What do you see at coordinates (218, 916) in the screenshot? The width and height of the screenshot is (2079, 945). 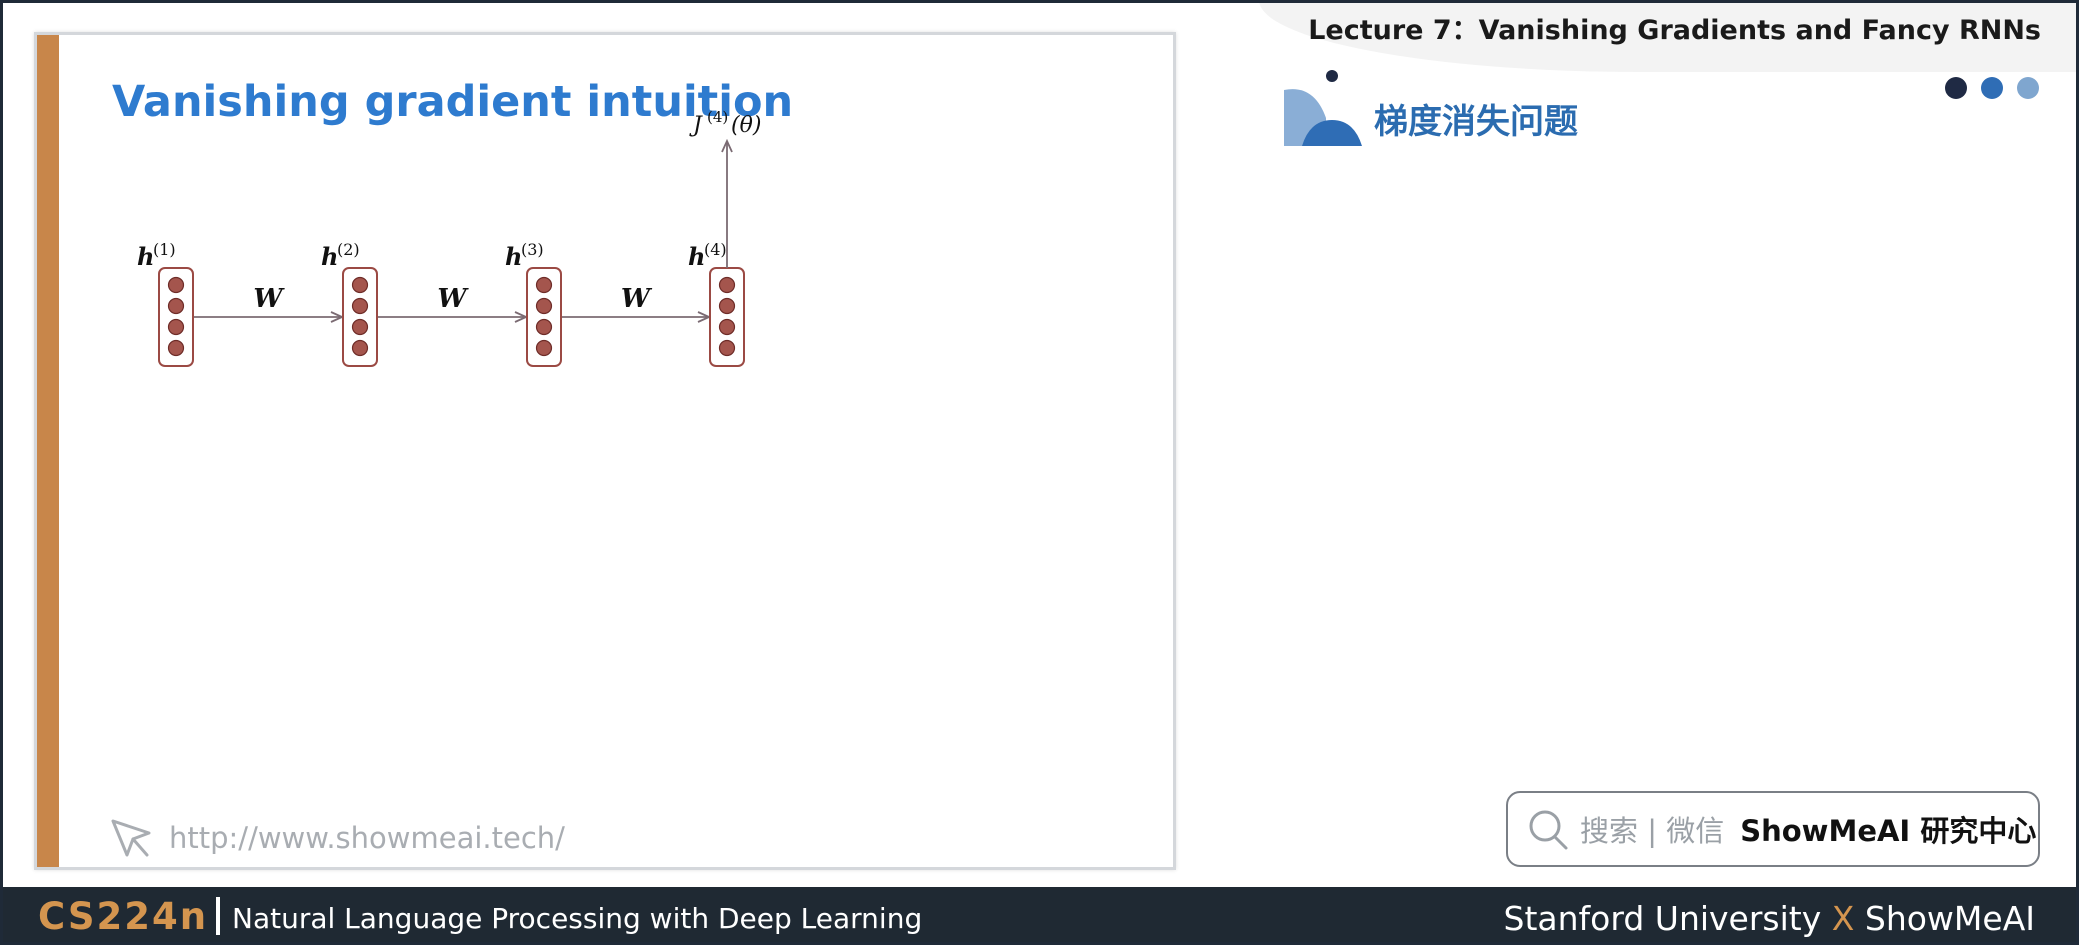 I see `footer-separator` at bounding box center [218, 916].